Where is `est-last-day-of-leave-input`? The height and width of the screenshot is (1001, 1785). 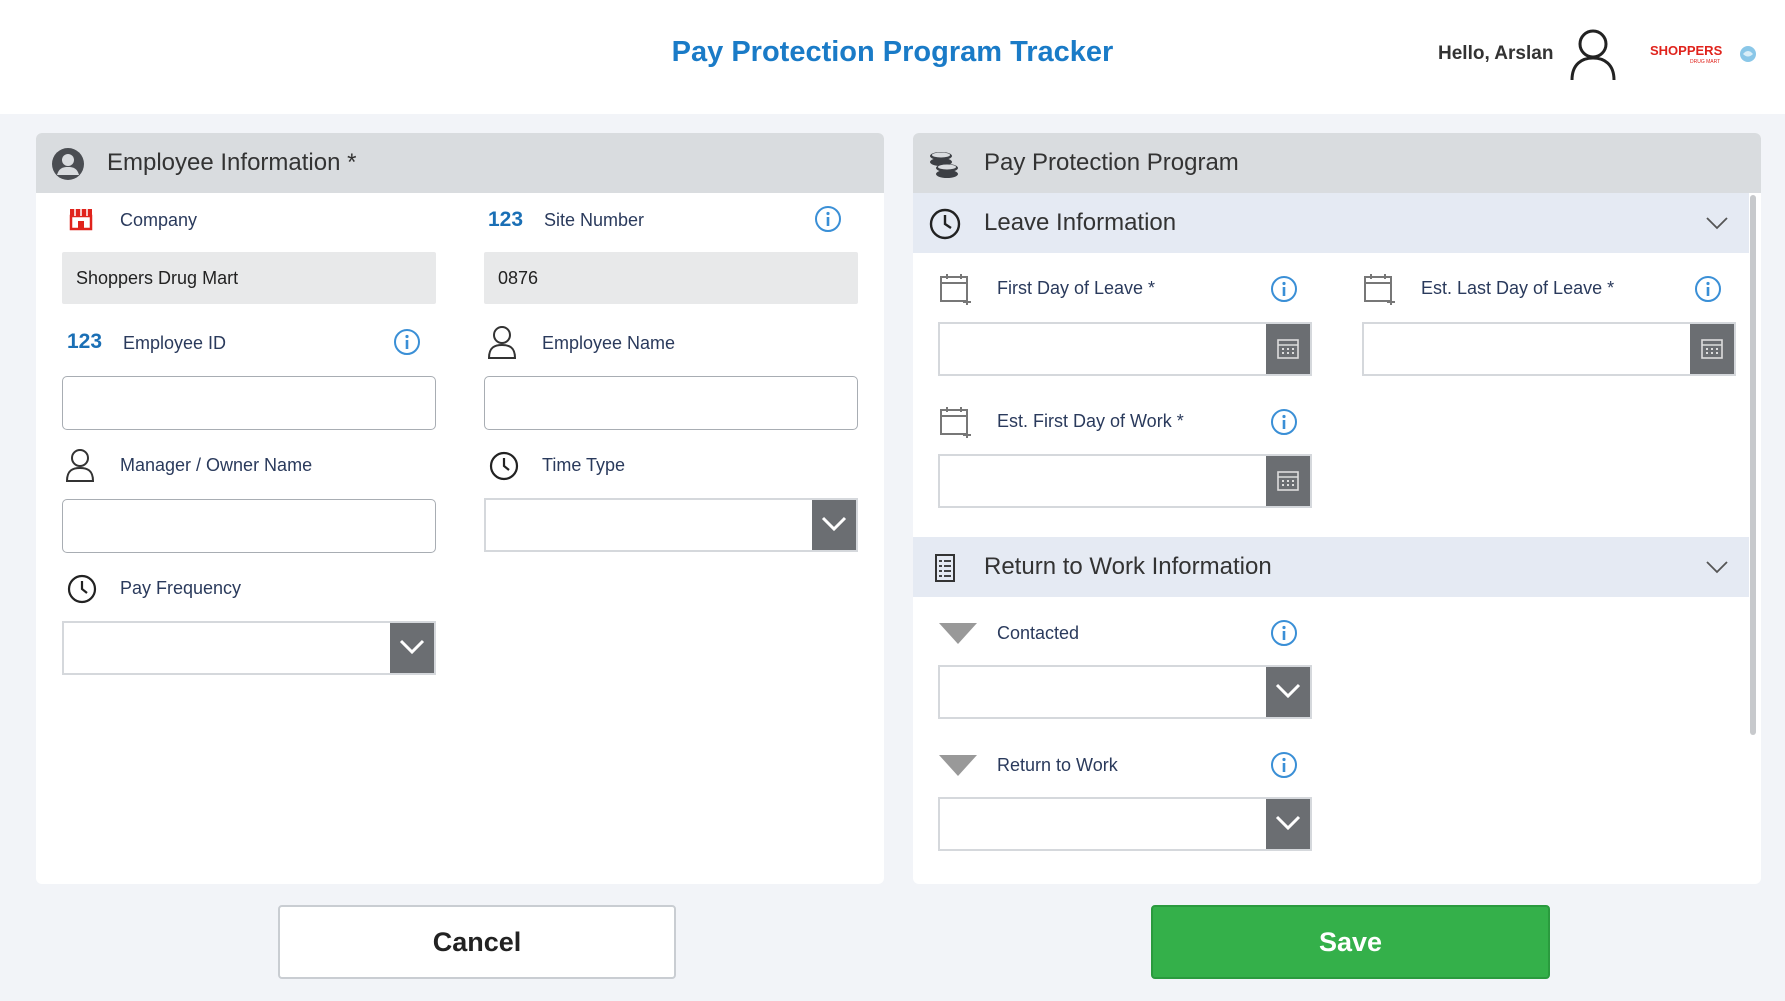 est-last-day-of-leave-input is located at coordinates (1549, 349).